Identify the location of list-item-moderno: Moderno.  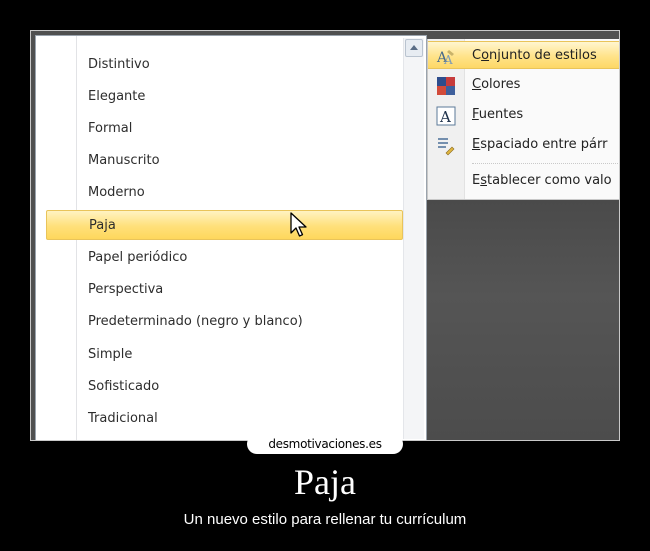
(224, 193).